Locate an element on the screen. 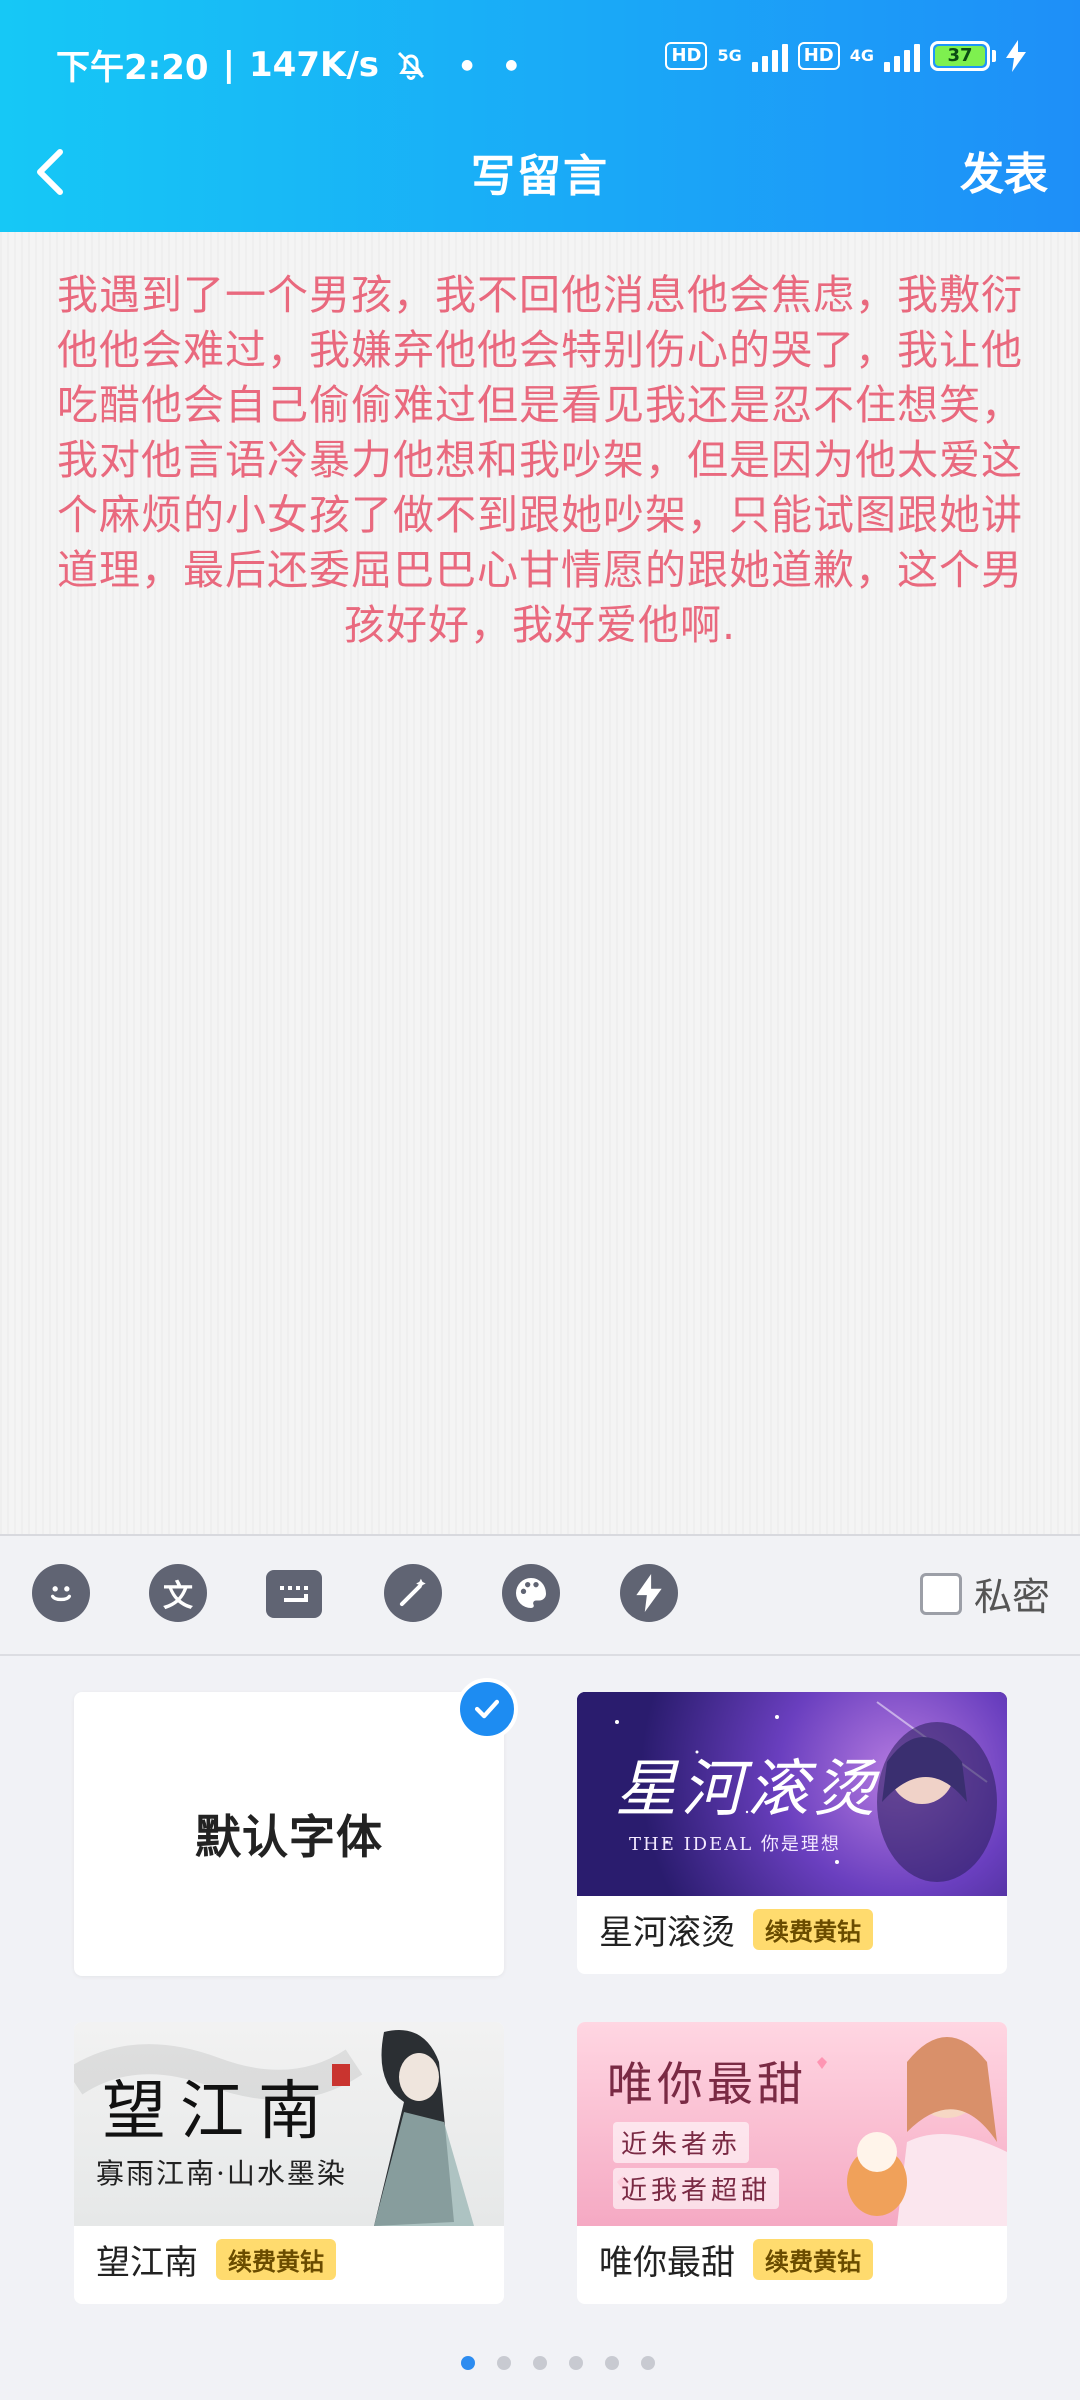 This screenshot has height=2400, width=1080. text-icon: 文 is located at coordinates (178, 1596).